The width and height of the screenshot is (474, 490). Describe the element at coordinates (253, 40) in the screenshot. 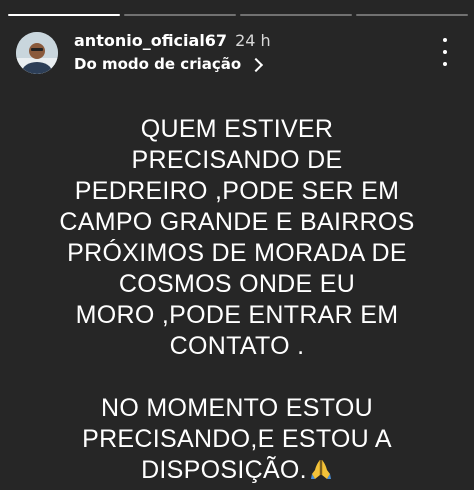

I see `post-time: 24 h` at that location.